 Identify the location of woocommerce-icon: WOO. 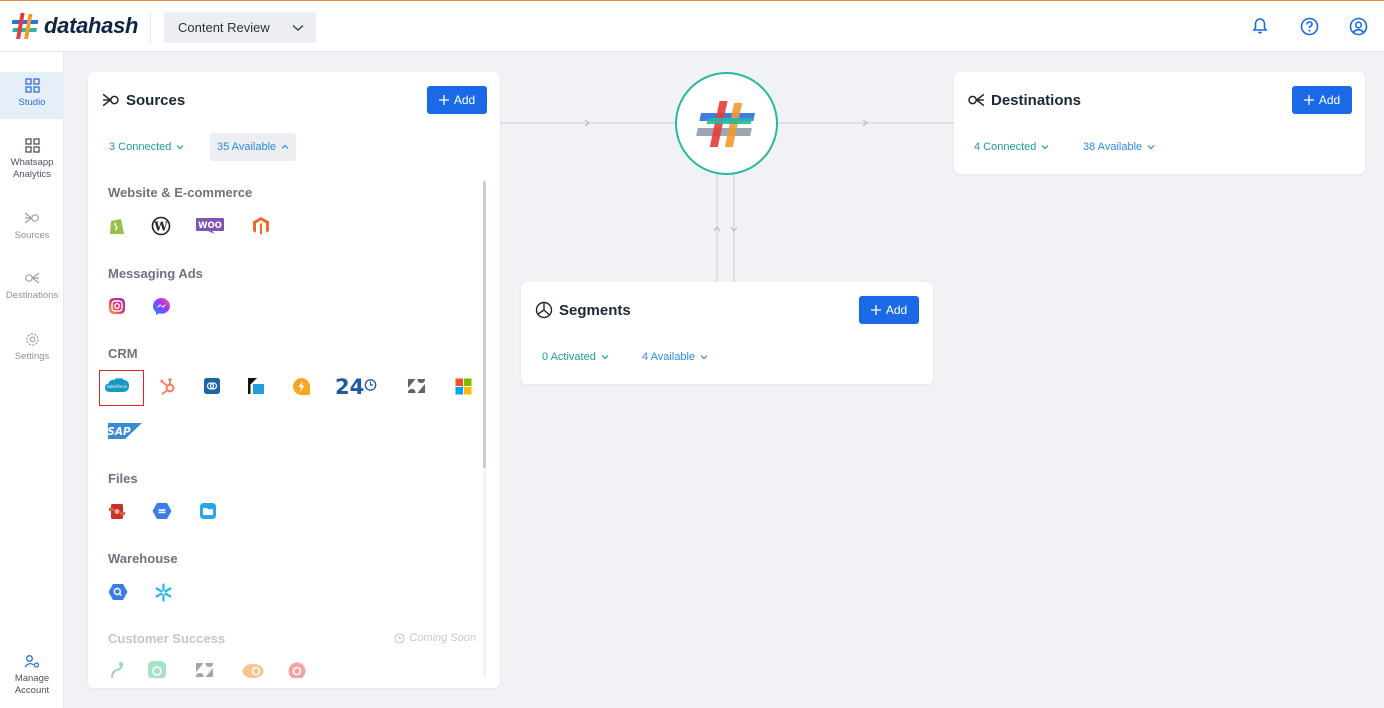
(210, 226).